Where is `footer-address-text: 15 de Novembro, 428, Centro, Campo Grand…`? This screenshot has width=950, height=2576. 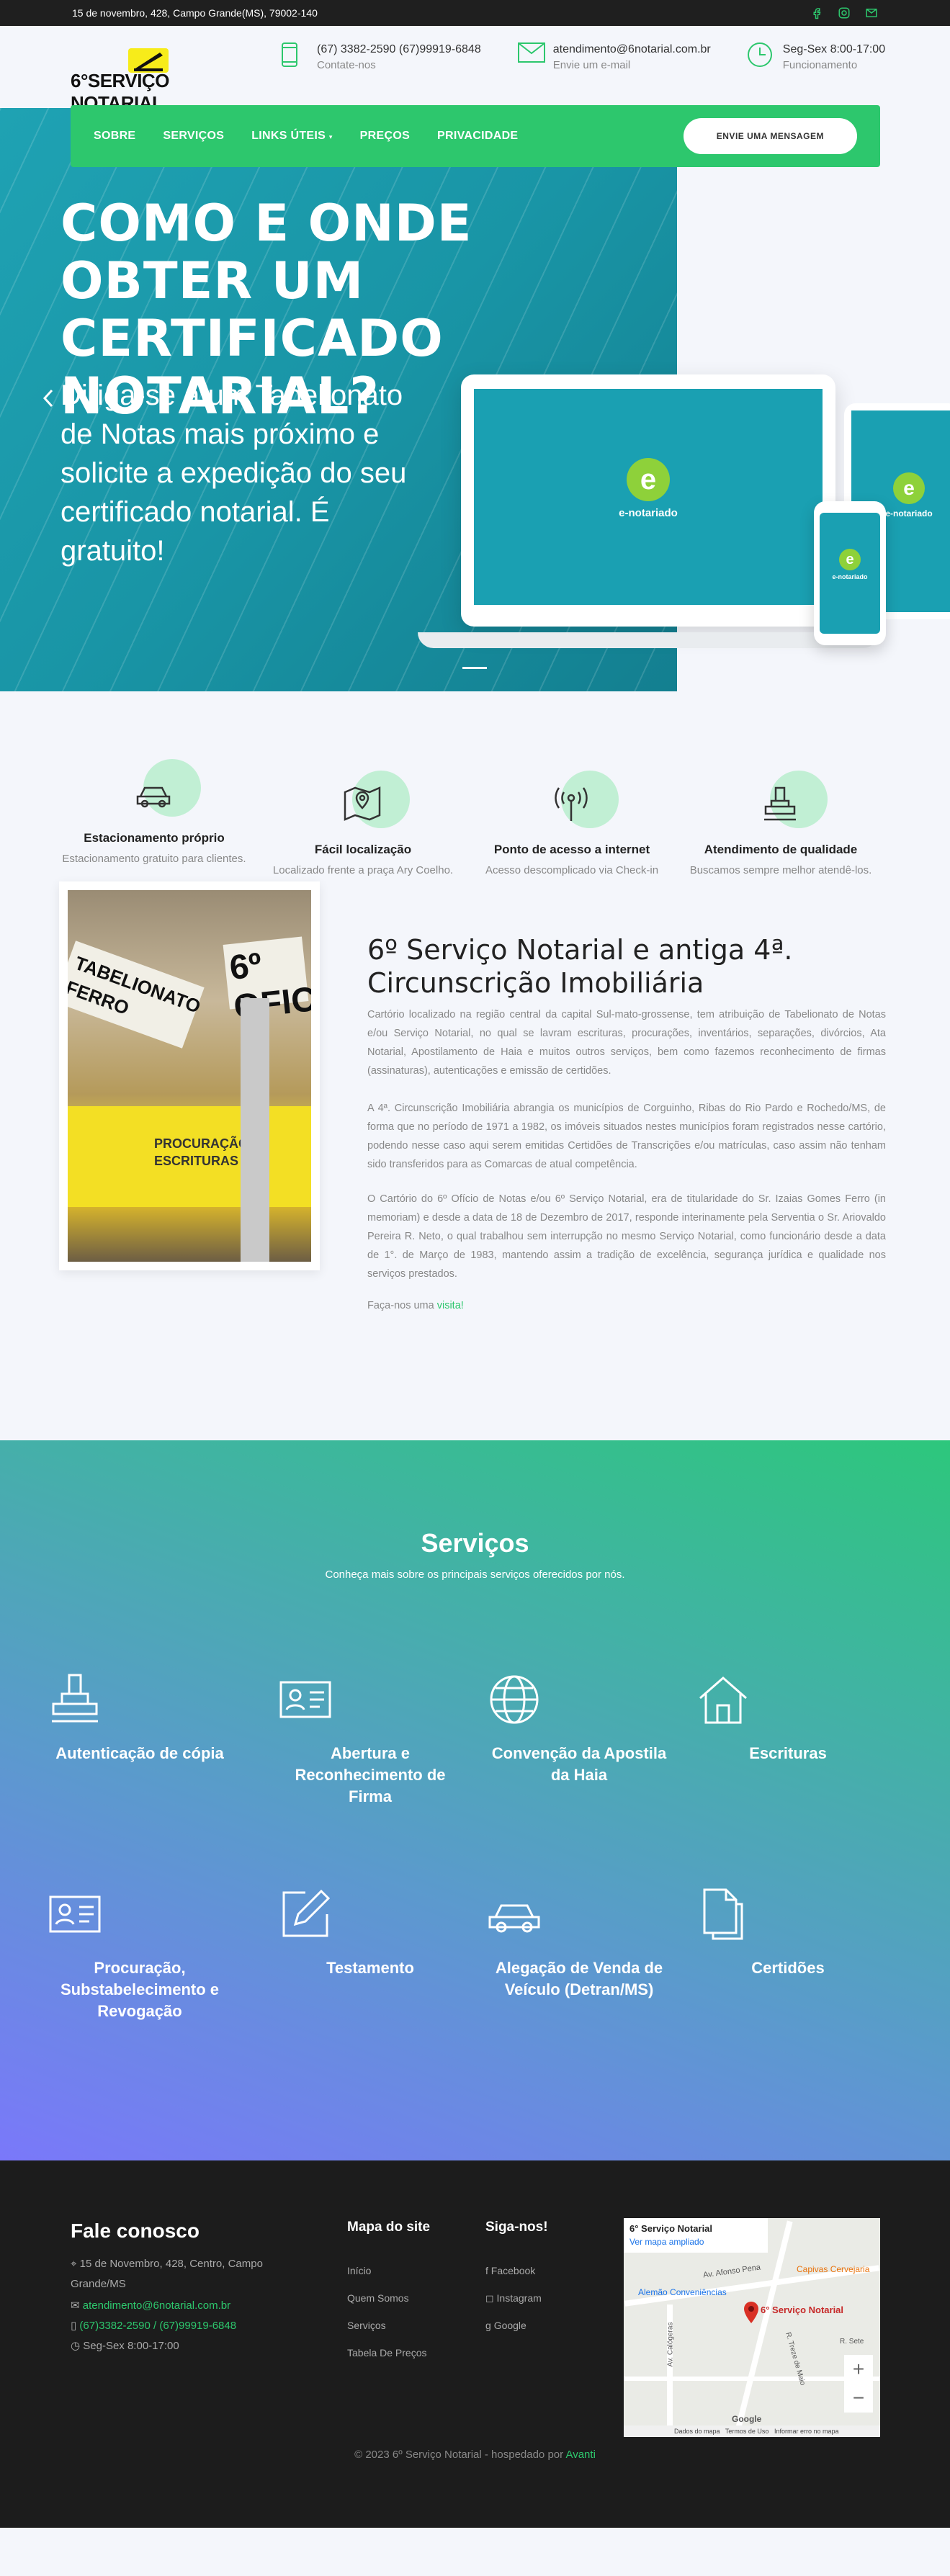
footer-address-text: 15 de Novembro, 428, Centro, Campo Grand… is located at coordinates (167, 2274).